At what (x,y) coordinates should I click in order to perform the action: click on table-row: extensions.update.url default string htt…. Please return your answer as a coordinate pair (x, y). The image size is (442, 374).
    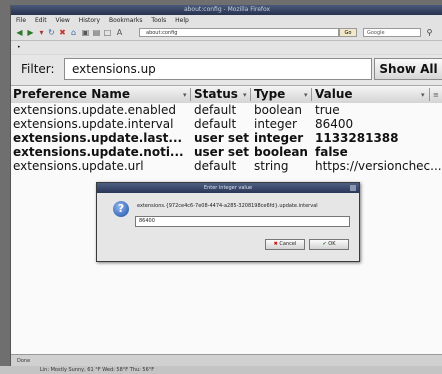
    Looking at the image, I should click on (226, 166).